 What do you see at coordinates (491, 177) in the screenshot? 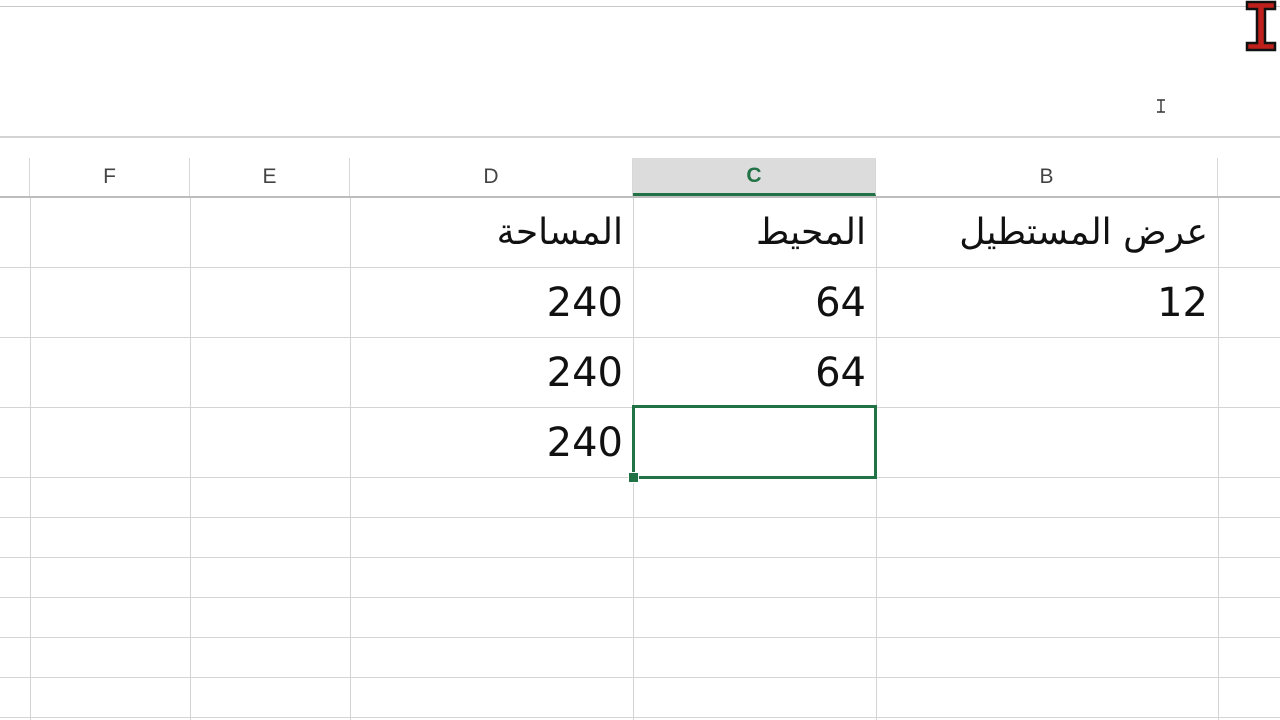
I see `column-header-d: D` at bounding box center [491, 177].